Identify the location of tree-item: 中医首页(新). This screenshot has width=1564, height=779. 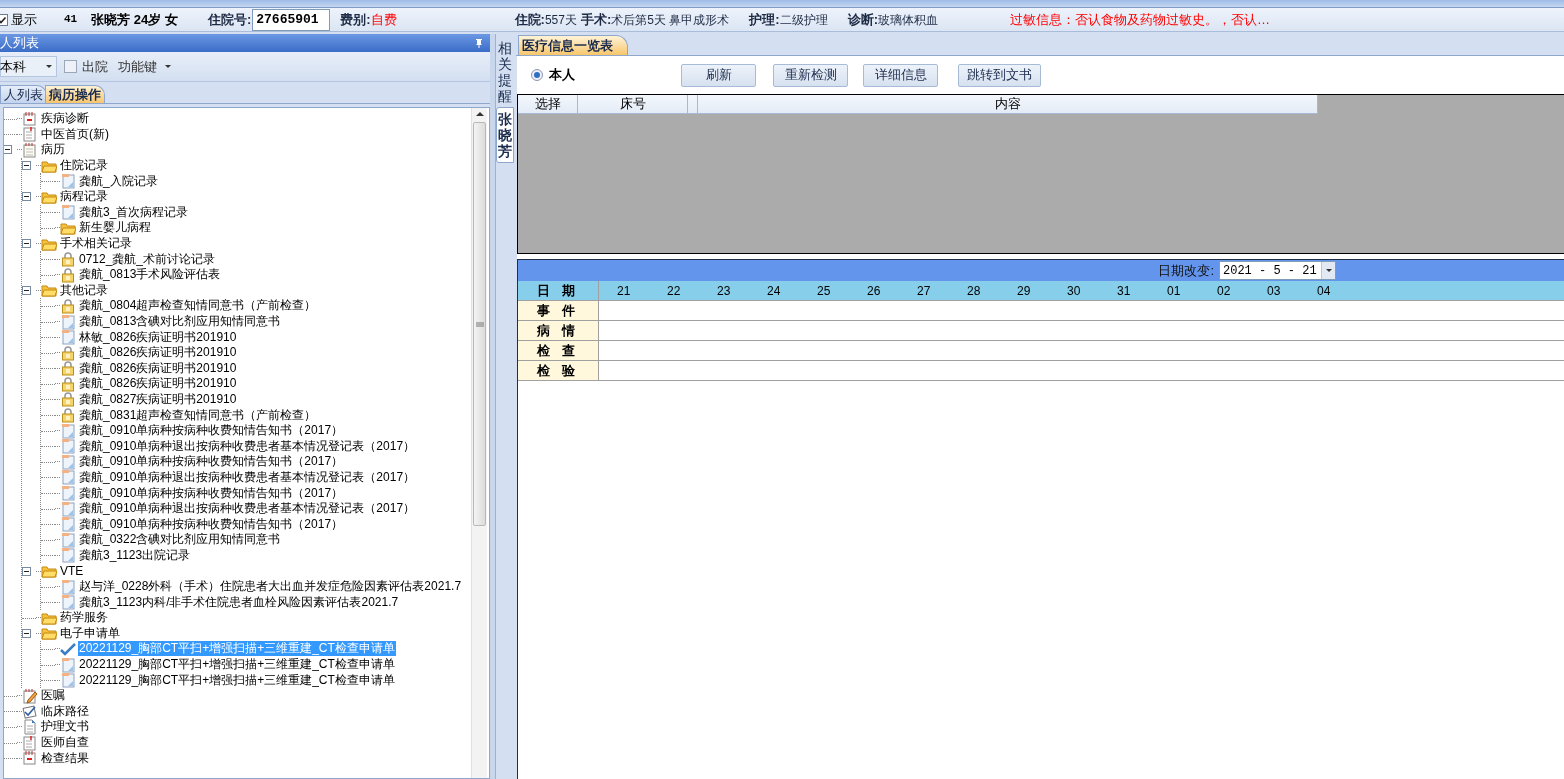
(75, 134).